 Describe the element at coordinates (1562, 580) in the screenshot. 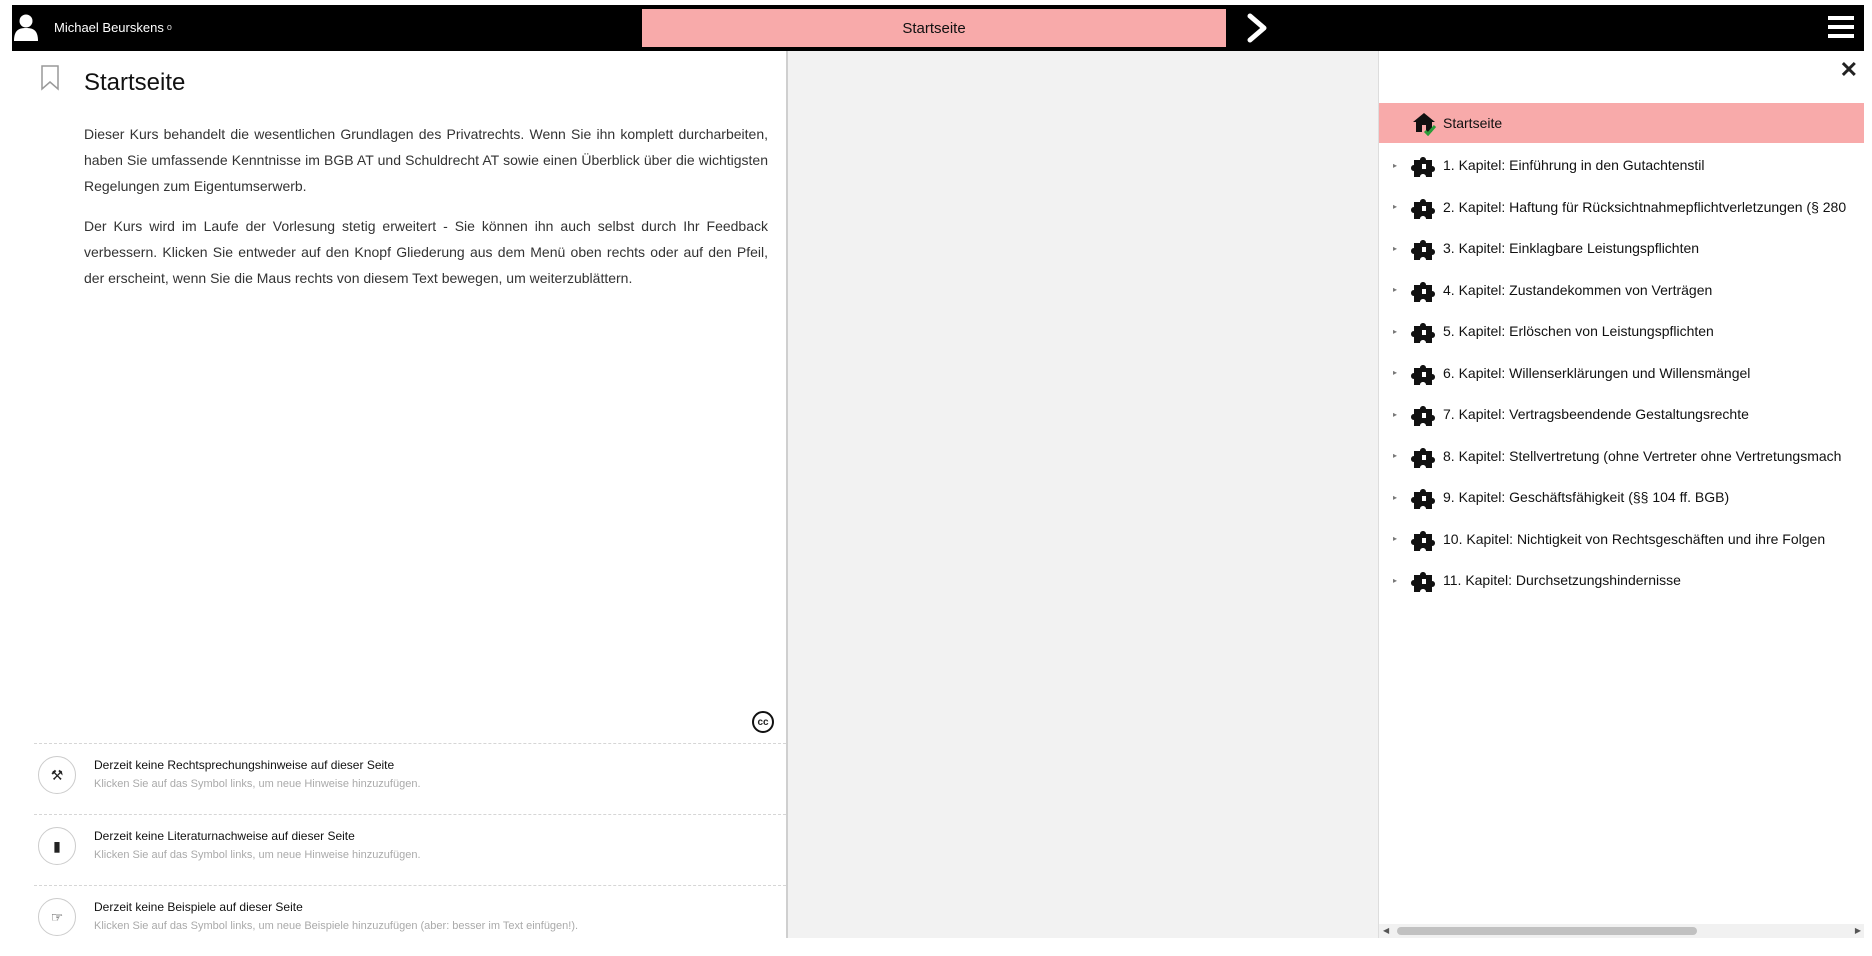

I see `nav-item-label: 11. Kapitel: Durchsetzungshindernisse` at that location.